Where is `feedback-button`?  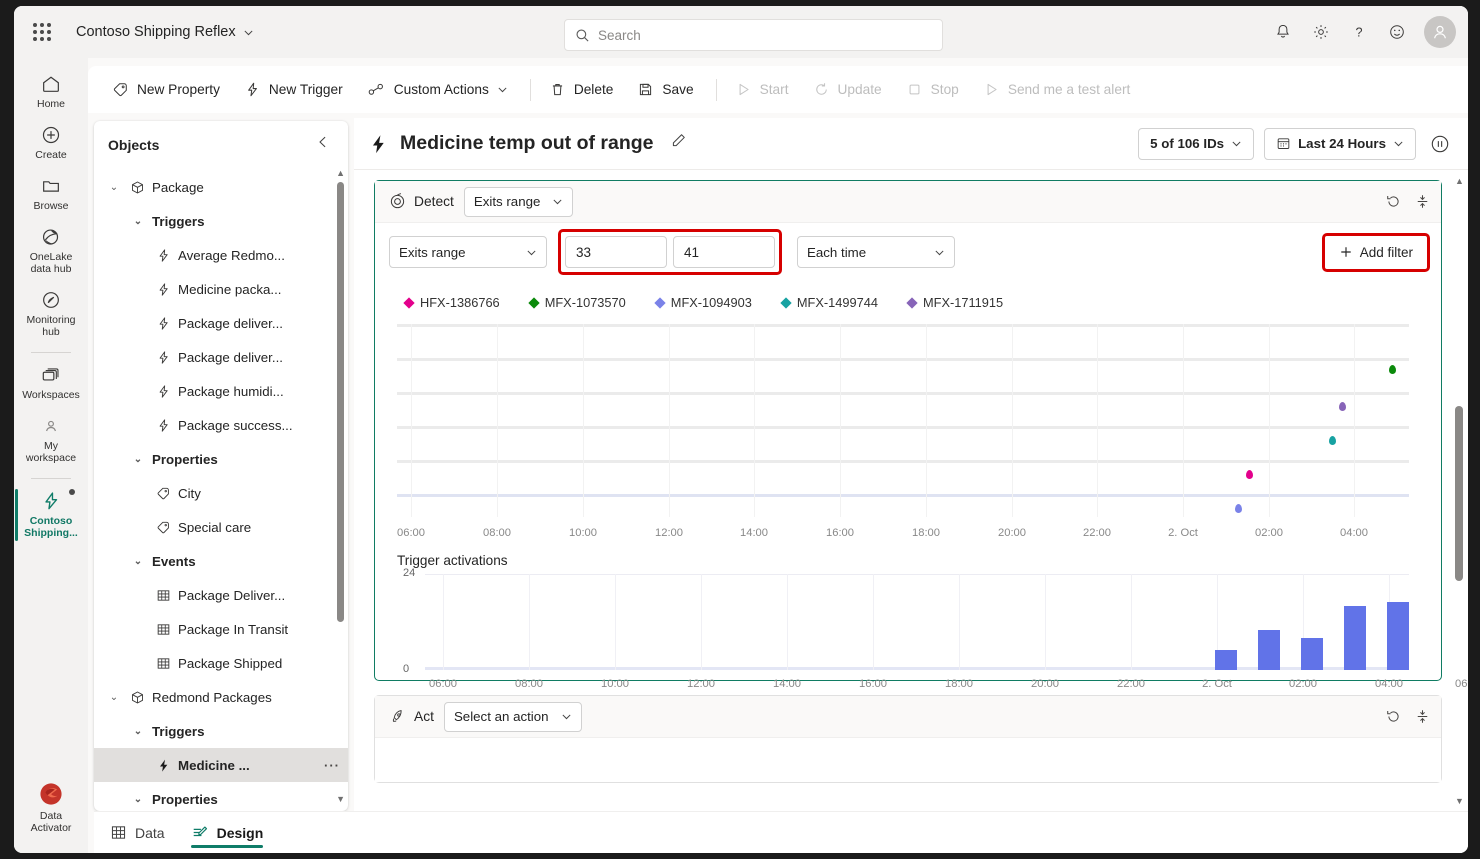
feedback-button is located at coordinates (1397, 32).